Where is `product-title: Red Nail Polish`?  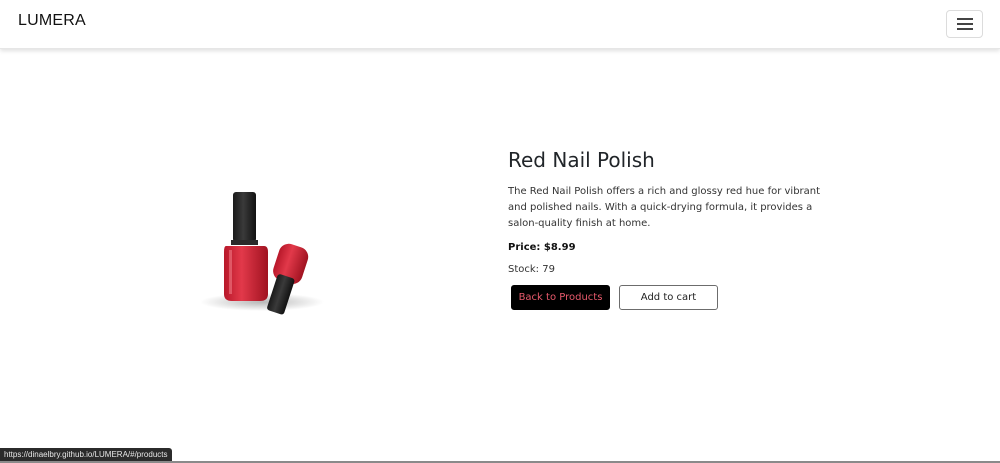
product-title: Red Nail Polish is located at coordinates (581, 160).